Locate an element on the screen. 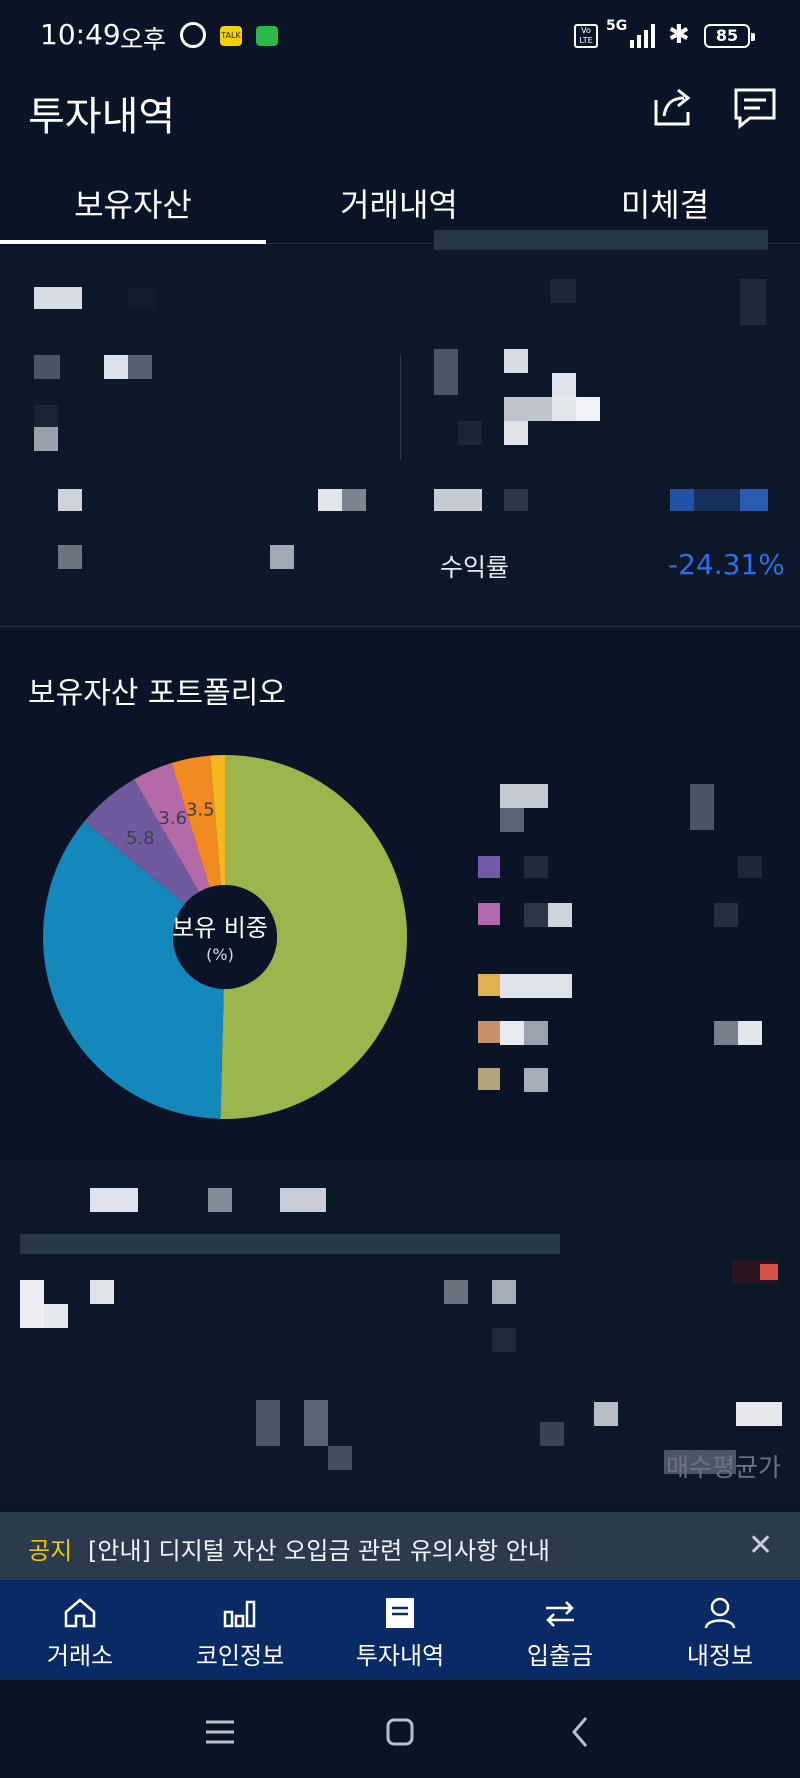 This screenshot has height=1778, width=800. bluetooth-icon: ✱ is located at coordinates (679, 35).